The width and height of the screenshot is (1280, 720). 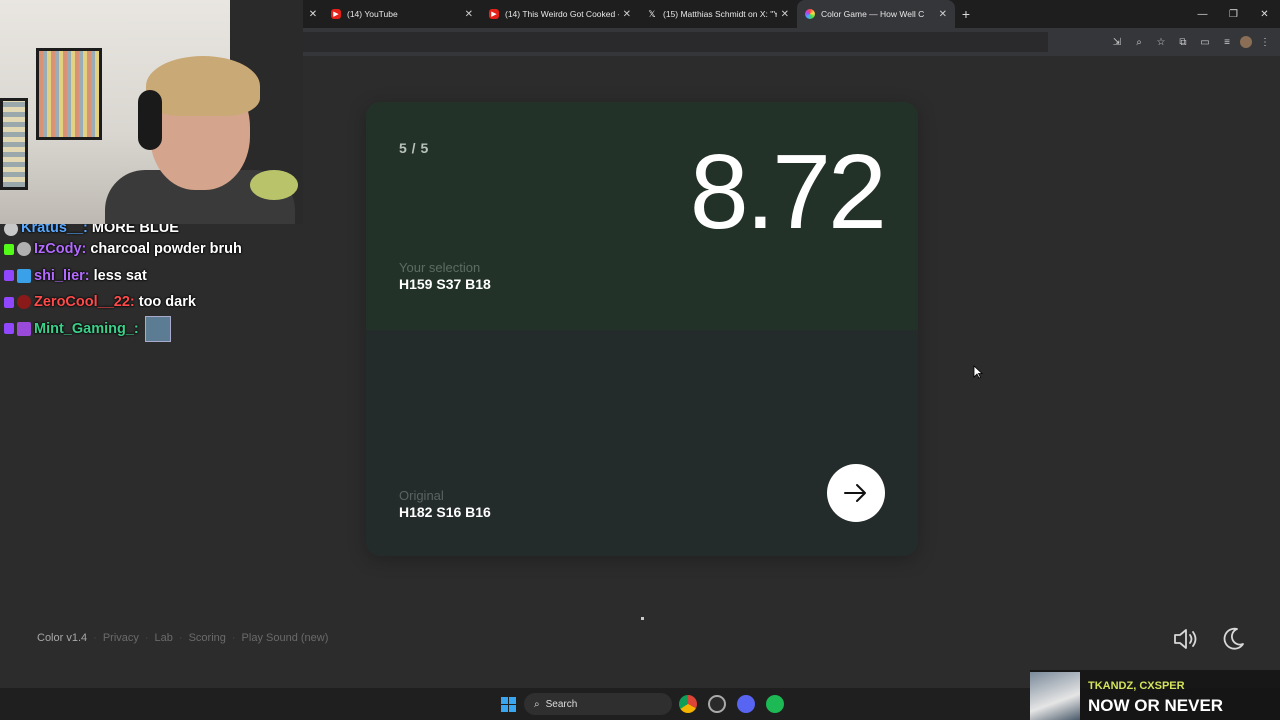 I want to click on original-swatch: Original H182 S16 B16, so click(x=642, y=443).